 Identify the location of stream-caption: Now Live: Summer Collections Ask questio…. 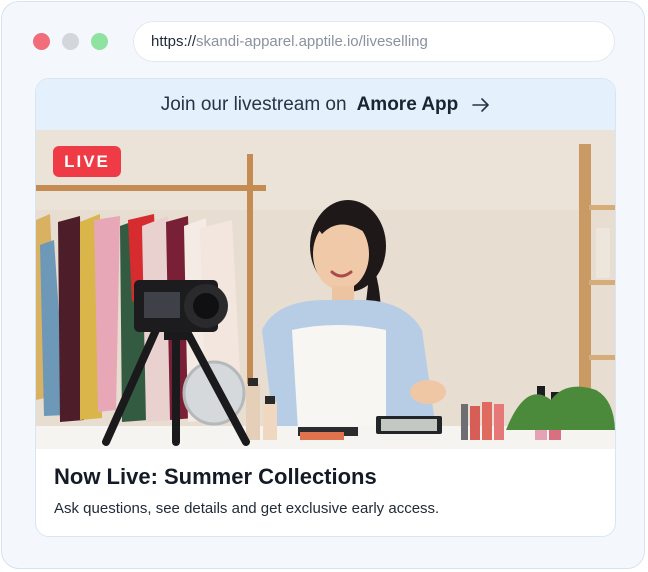
(324, 490).